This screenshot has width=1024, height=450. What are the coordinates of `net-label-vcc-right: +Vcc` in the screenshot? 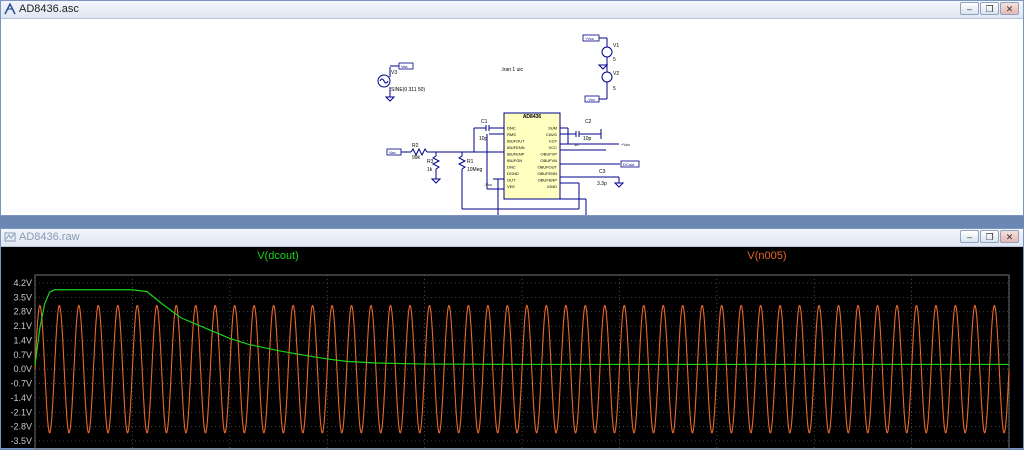 It's located at (625, 144).